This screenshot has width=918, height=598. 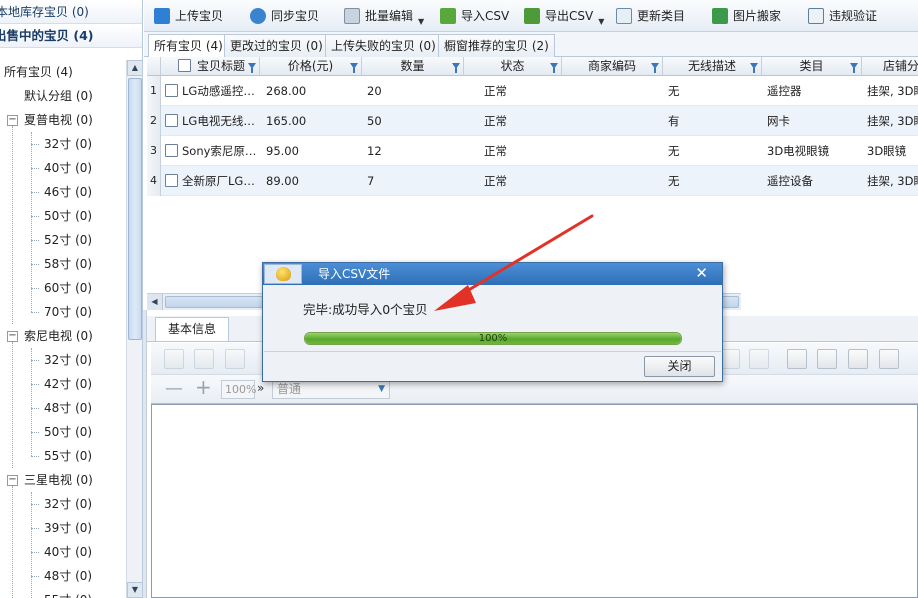 I want to click on open-folder-icon, so click(x=174, y=359).